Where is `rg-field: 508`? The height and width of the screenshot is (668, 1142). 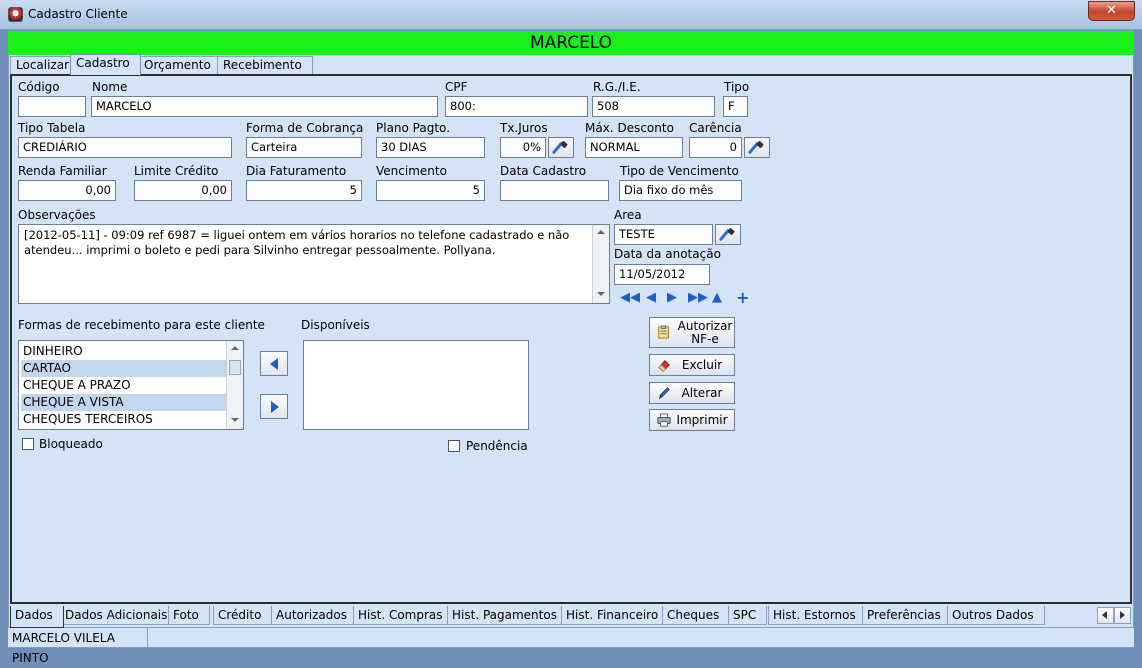 rg-field: 508 is located at coordinates (653, 106).